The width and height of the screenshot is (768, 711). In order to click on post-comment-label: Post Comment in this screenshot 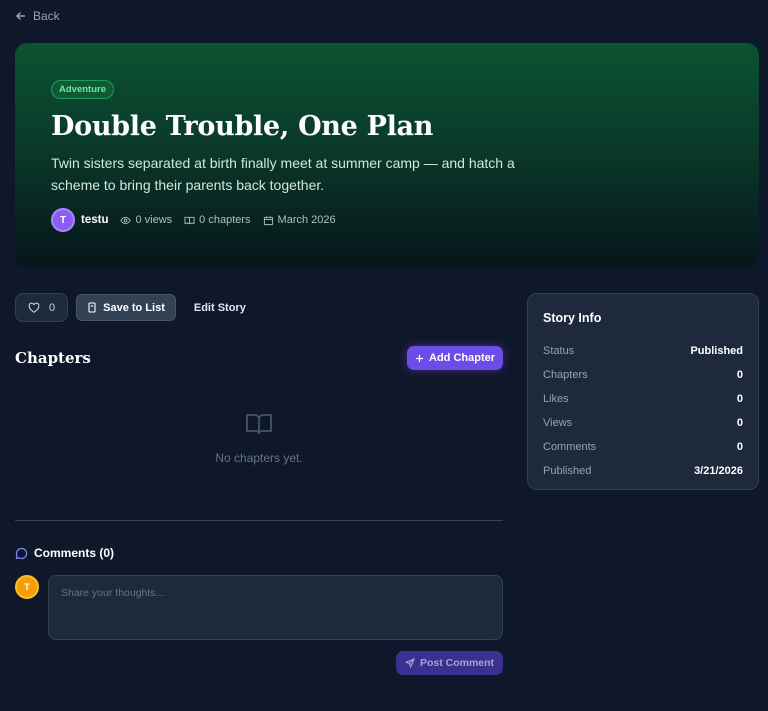, I will do `click(457, 663)`.